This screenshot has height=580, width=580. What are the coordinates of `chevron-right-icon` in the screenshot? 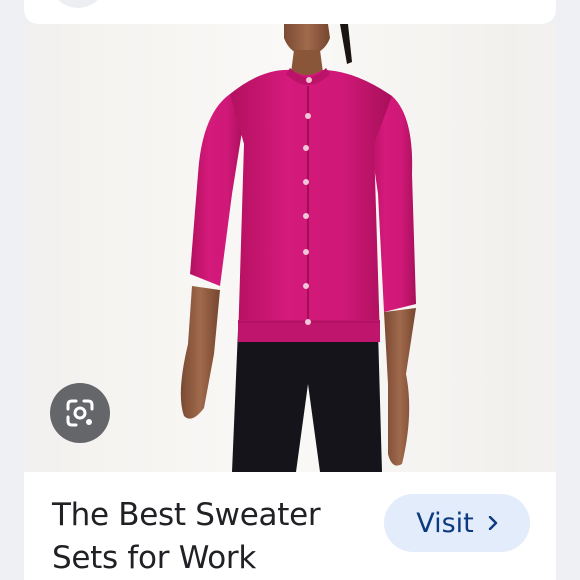 It's located at (492, 523).